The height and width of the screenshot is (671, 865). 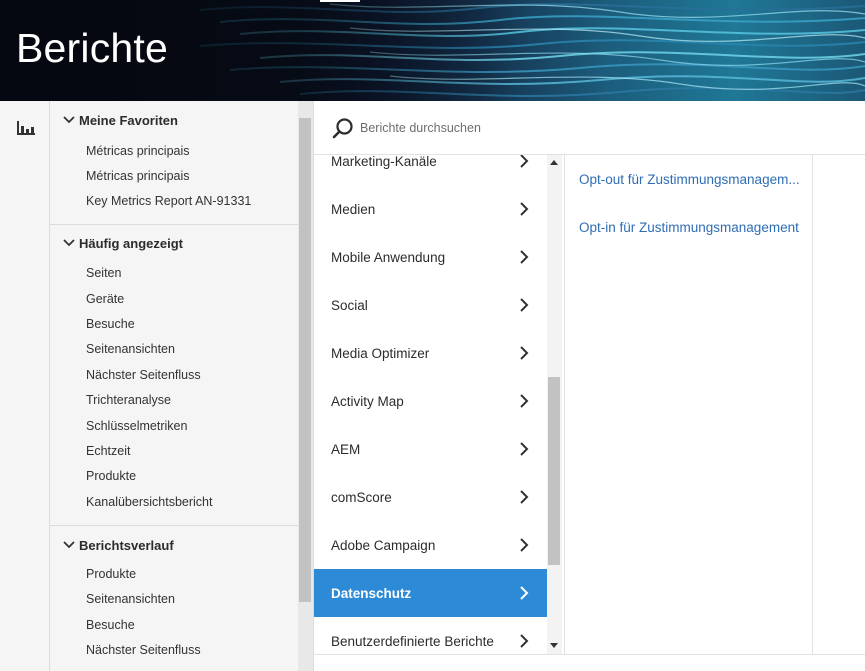 I want to click on sidebar-item: Trichteranalyse, so click(x=128, y=400).